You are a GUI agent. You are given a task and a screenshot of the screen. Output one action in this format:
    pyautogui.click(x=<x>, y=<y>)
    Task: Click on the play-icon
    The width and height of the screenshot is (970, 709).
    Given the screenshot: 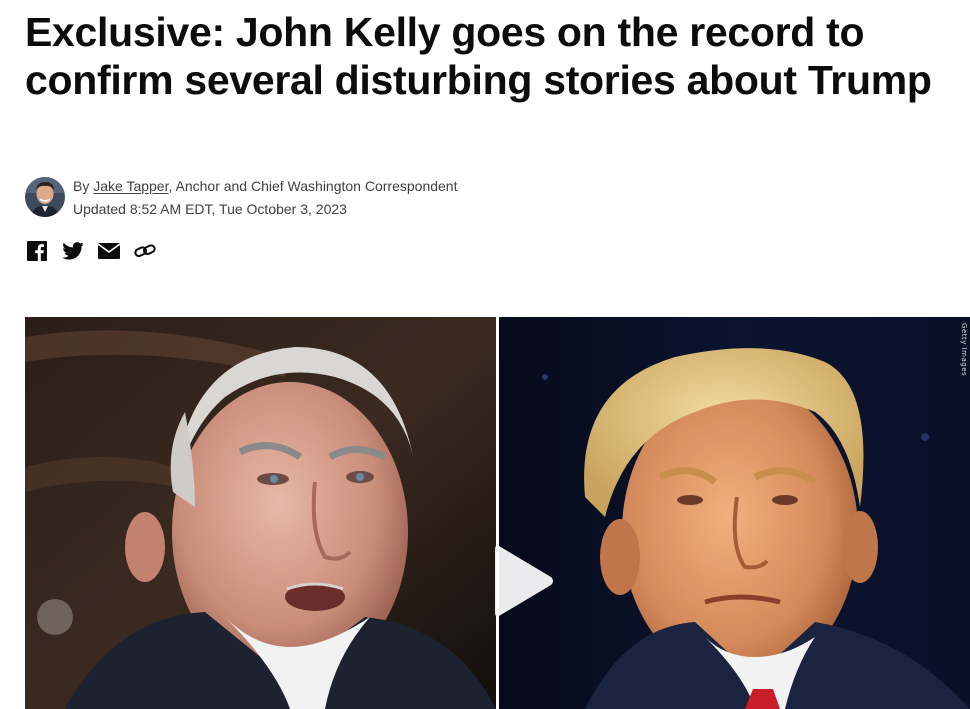 What is the action you would take?
    pyautogui.click(x=524, y=581)
    